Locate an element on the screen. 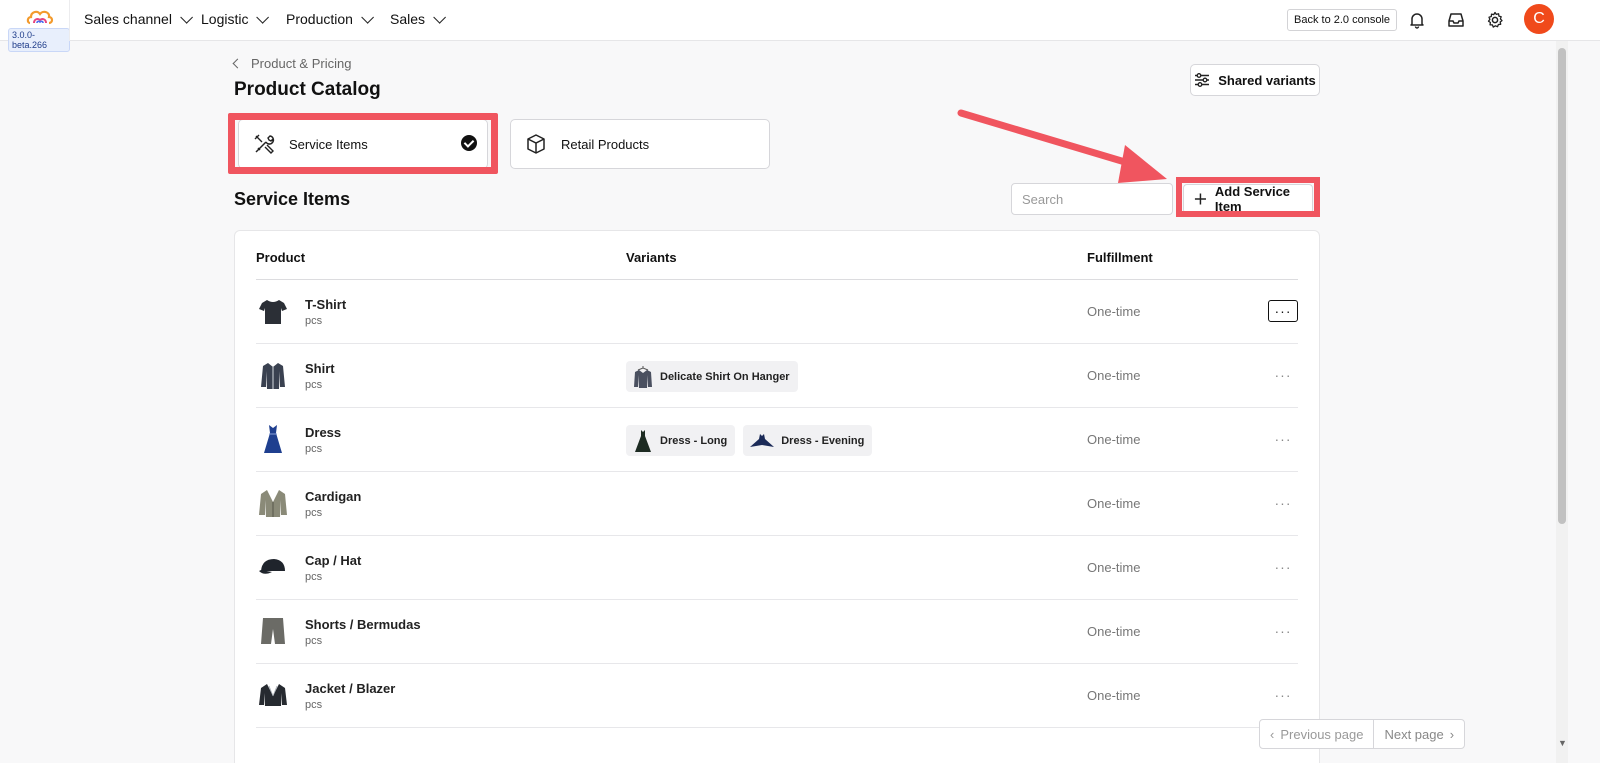 The image size is (1600, 763). nav-logistic: Logistic is located at coordinates (235, 18).